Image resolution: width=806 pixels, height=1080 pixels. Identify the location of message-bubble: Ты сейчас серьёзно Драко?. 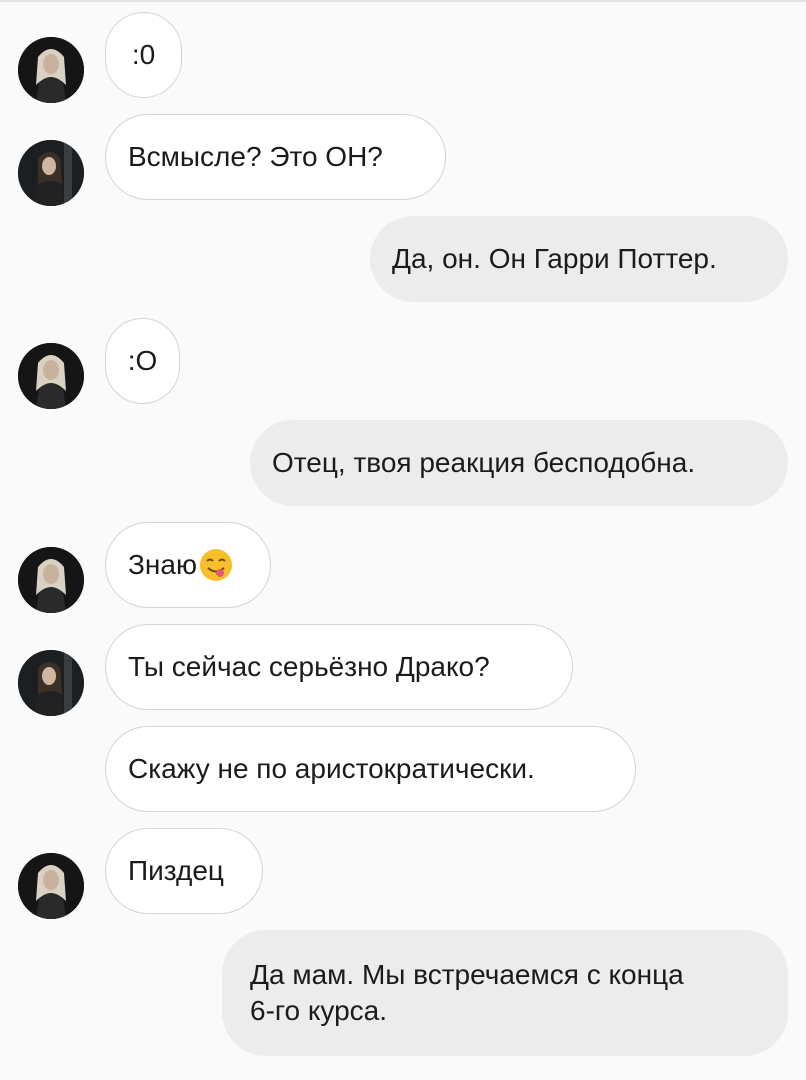
(339, 667).